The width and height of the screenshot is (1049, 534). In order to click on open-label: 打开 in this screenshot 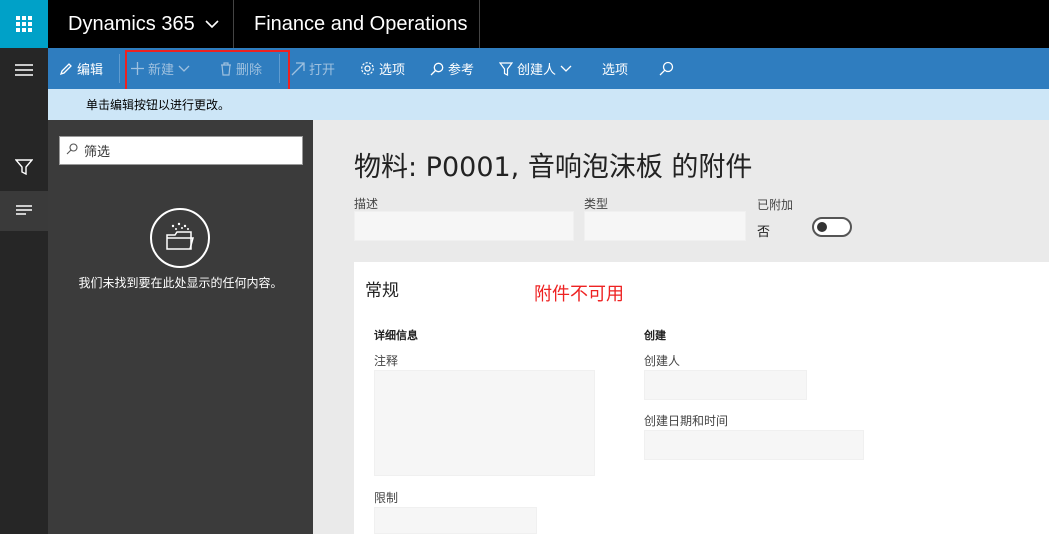, I will do `click(322, 70)`.